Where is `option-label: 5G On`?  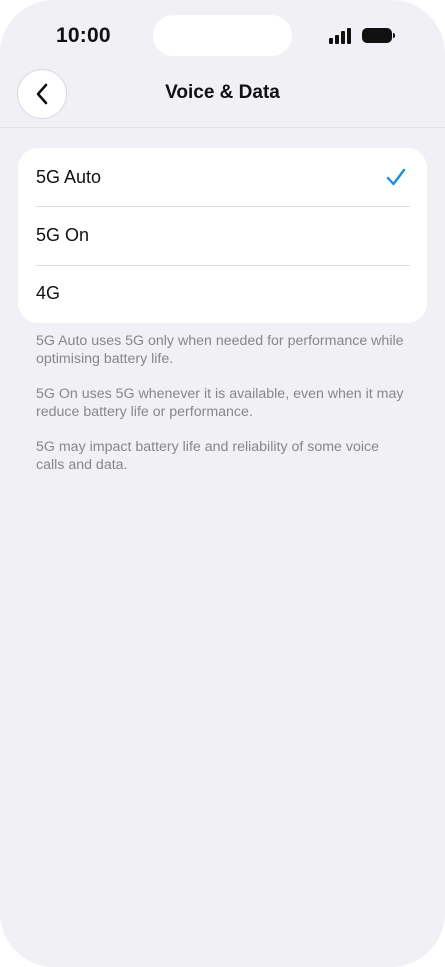 option-label: 5G On is located at coordinates (63, 234).